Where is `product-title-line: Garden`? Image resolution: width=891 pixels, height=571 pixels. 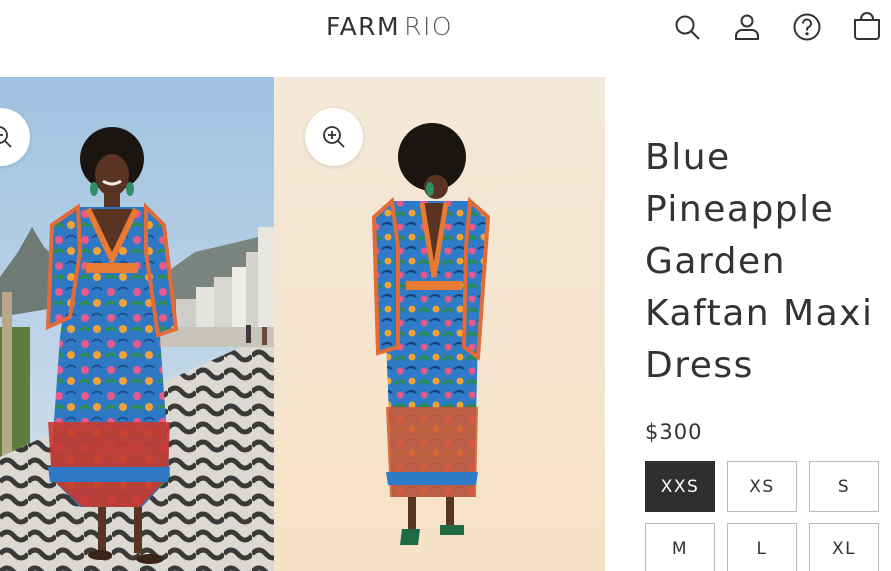 product-title-line: Garden is located at coordinates (715, 261).